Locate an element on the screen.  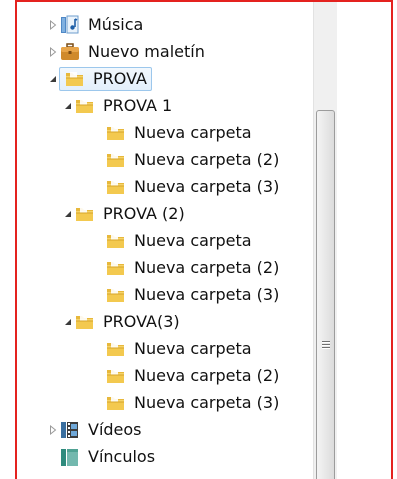
tree-item-label: PROVA(3) is located at coordinates (141, 321).